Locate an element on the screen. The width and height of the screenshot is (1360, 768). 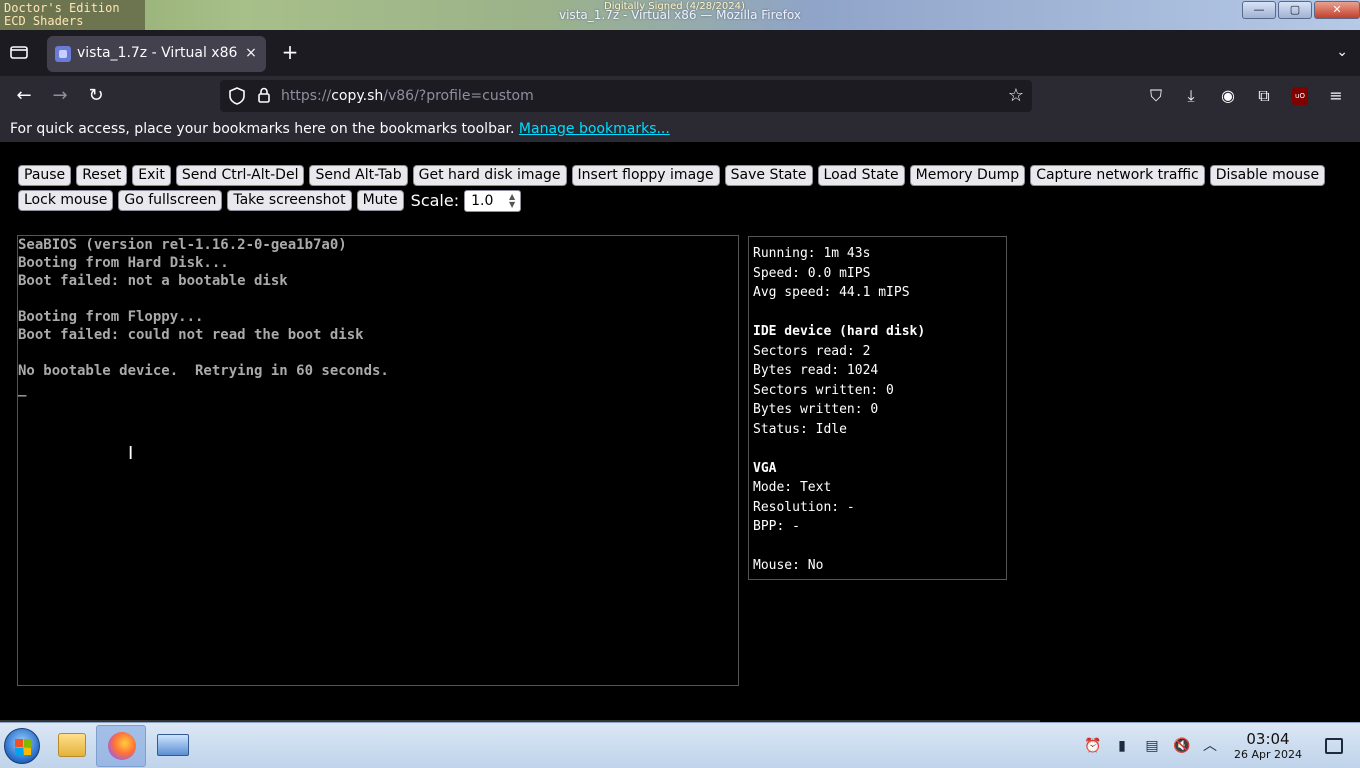
tab-menu-chevron-icon: ⌄ is located at coordinates (1342, 52).